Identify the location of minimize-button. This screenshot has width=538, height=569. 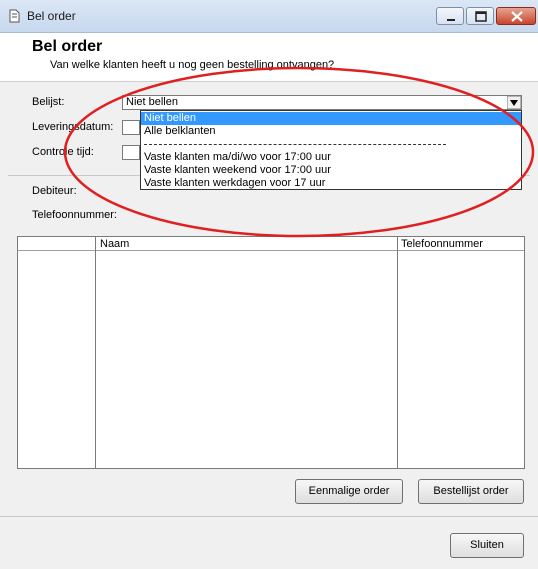
(450, 16).